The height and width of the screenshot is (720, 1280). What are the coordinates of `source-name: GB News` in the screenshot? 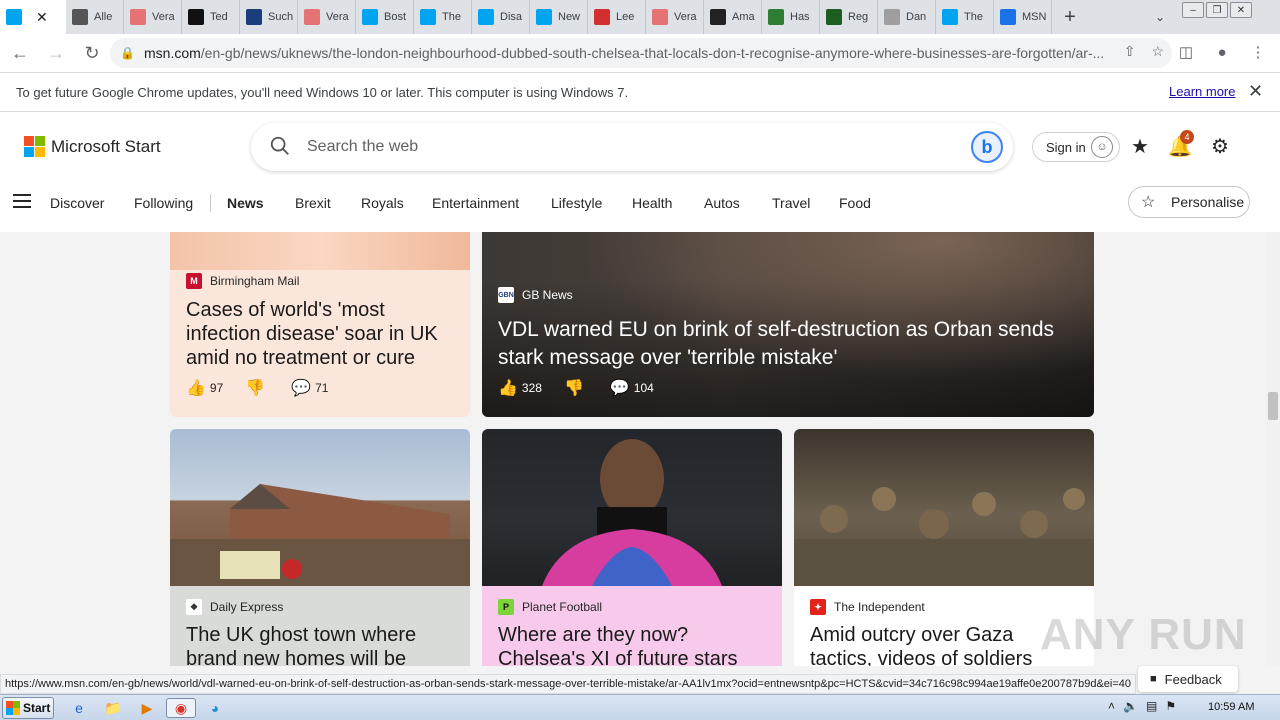 It's located at (547, 295).